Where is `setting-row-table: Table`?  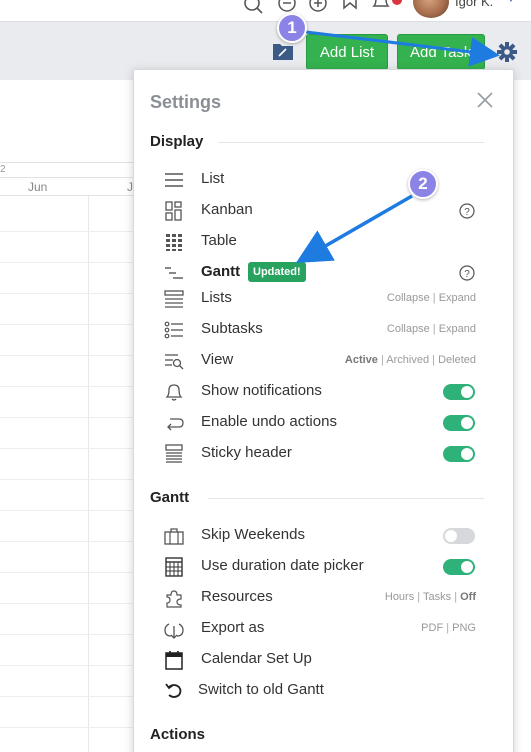
setting-row-table: Table is located at coordinates (320, 242).